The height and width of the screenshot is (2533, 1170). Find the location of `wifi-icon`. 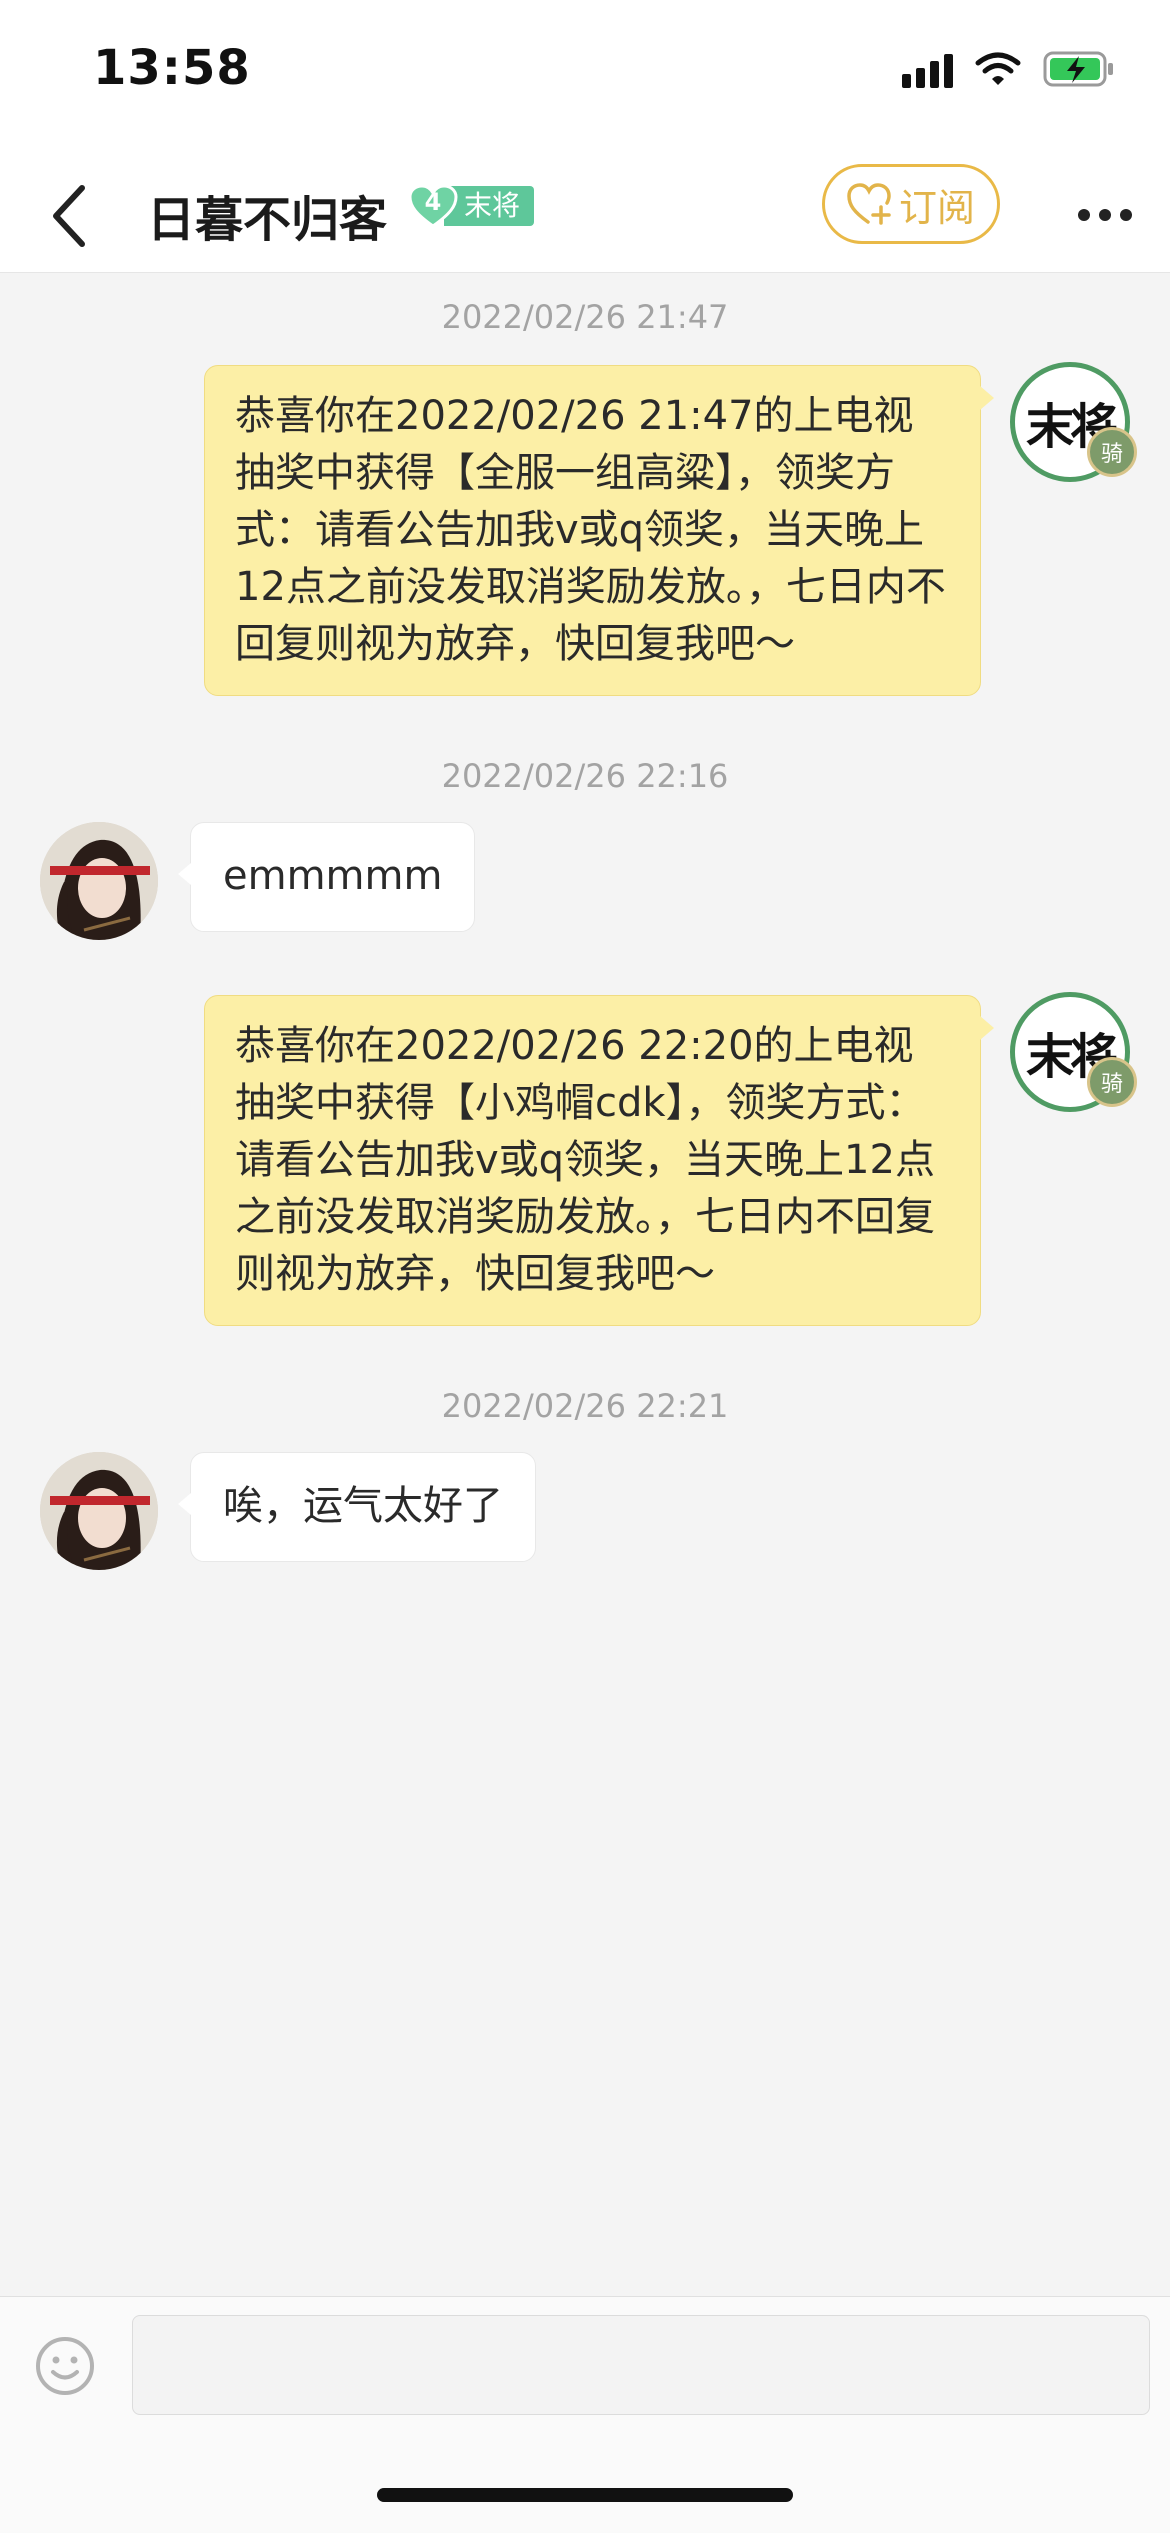

wifi-icon is located at coordinates (998, 69).